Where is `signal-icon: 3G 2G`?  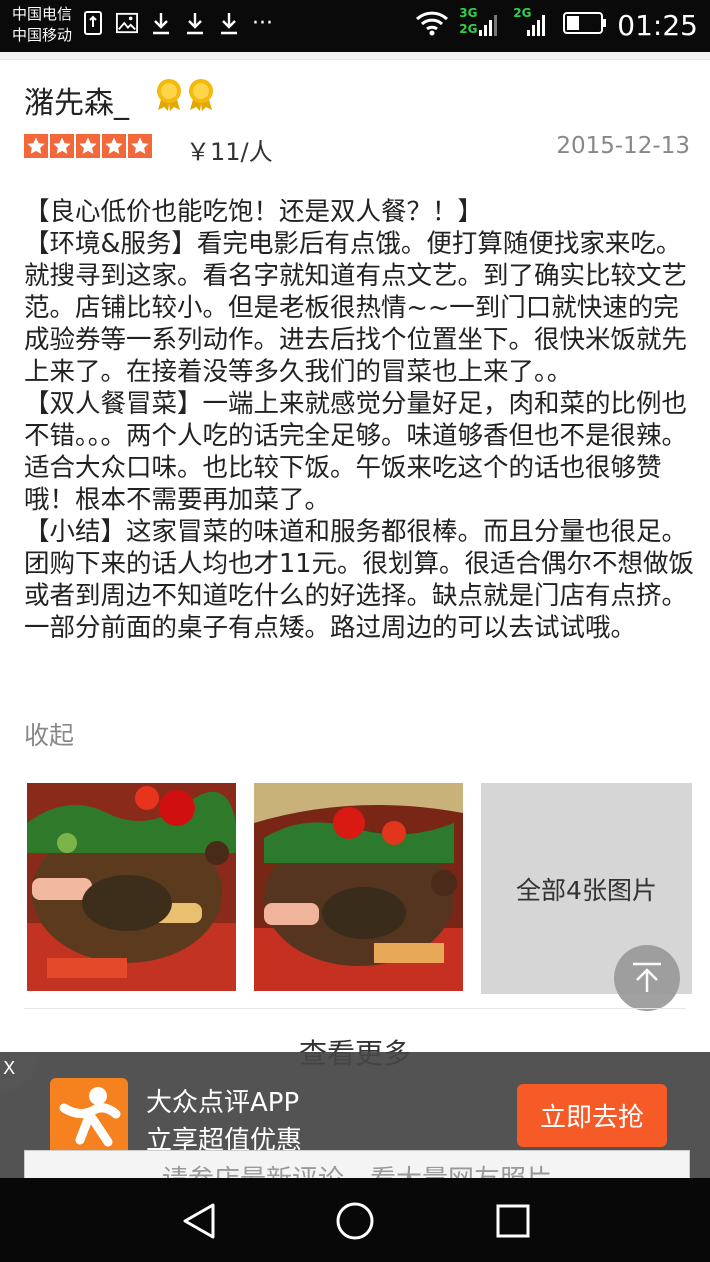
signal-icon: 3G 2G is located at coordinates (481, 24).